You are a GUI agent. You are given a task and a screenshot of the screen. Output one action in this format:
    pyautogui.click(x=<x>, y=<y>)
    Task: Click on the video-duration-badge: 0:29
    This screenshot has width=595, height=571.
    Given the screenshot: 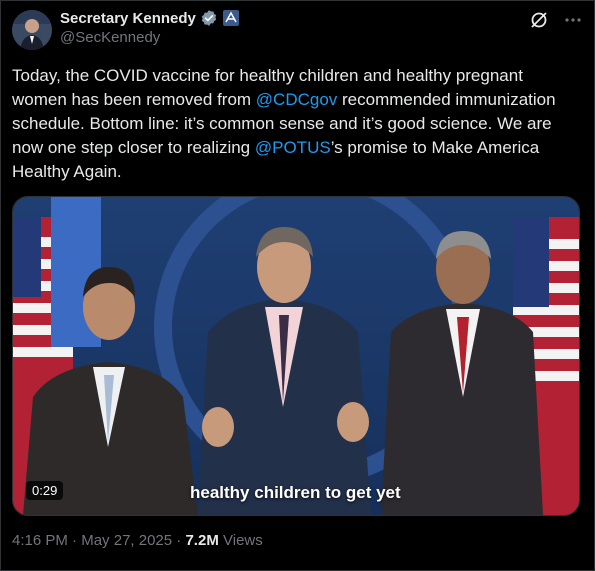 What is the action you would take?
    pyautogui.click(x=45, y=490)
    